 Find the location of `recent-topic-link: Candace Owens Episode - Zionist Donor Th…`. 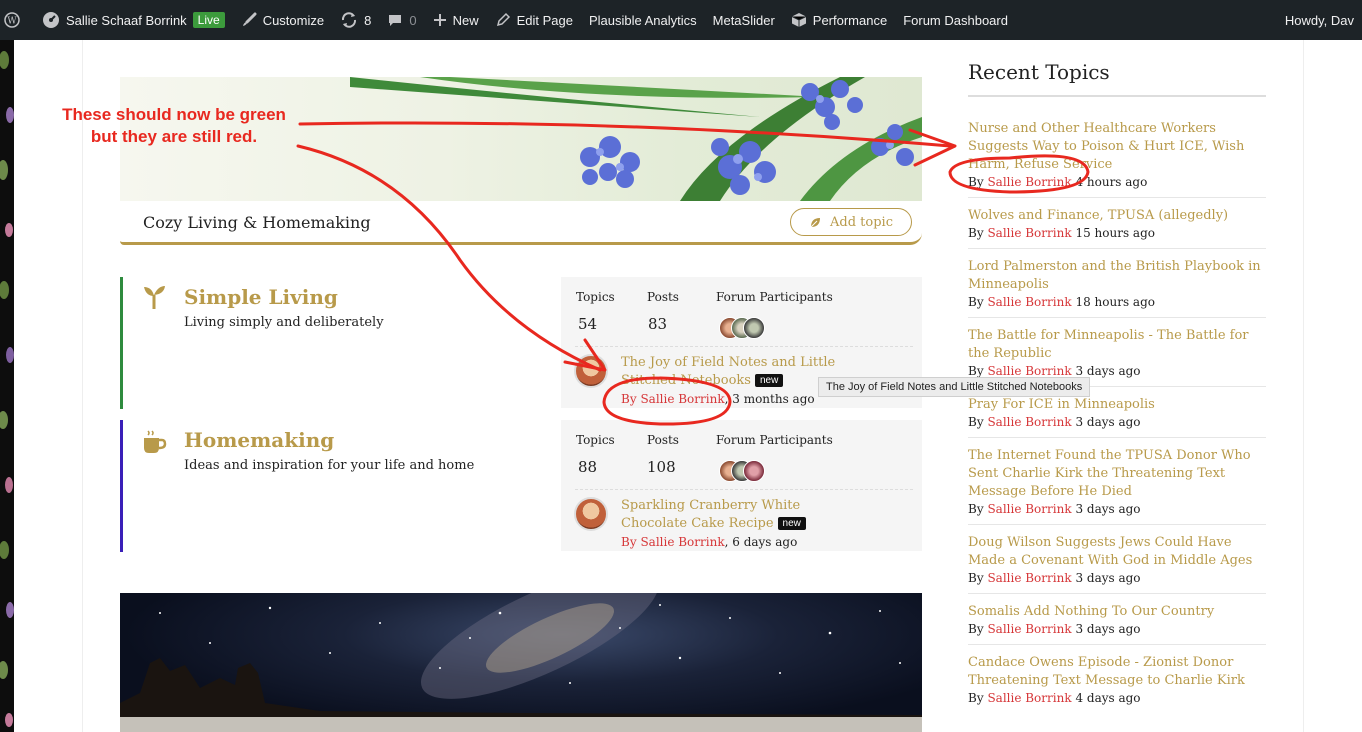

recent-topic-link: Candace Owens Episode - Zionist Donor Th… is located at coordinates (1117, 672).